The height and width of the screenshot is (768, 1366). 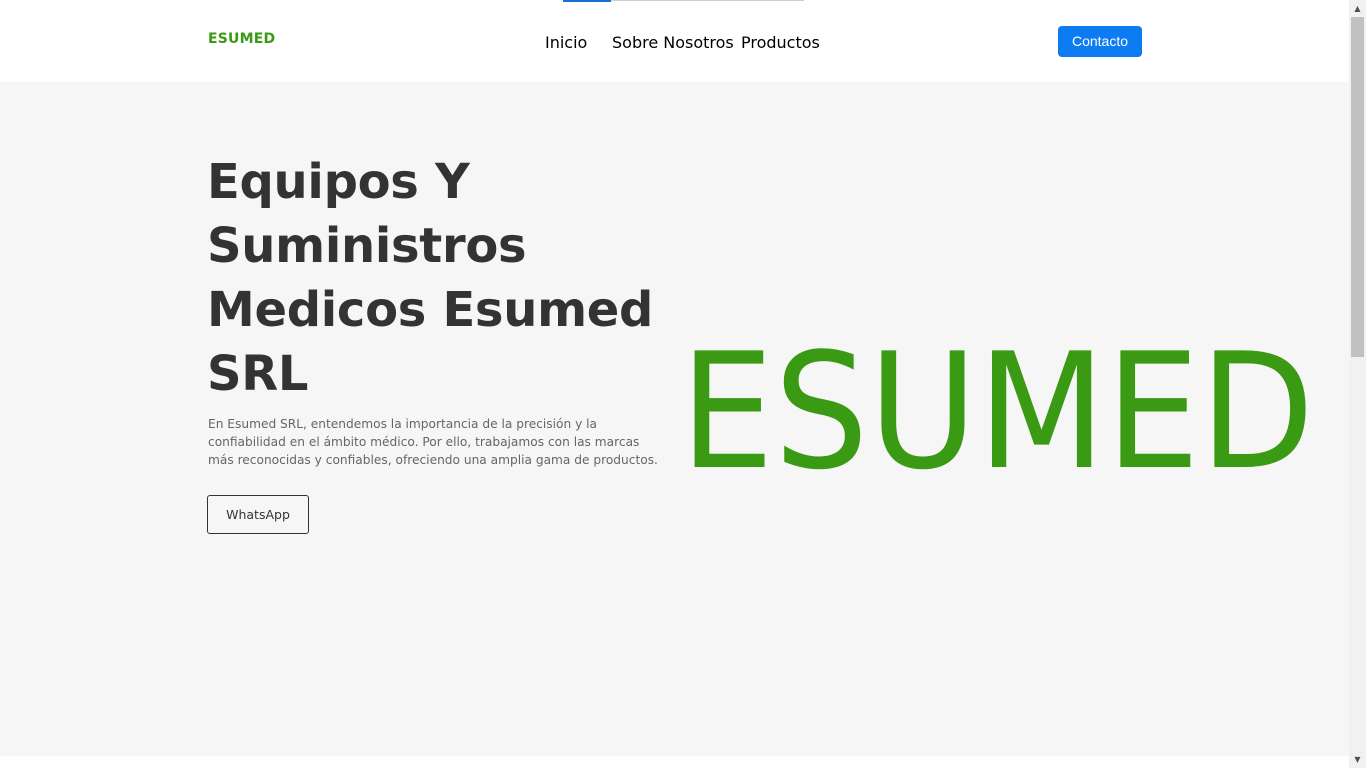 I want to click on nav-active-indicator, so click(x=587, y=1).